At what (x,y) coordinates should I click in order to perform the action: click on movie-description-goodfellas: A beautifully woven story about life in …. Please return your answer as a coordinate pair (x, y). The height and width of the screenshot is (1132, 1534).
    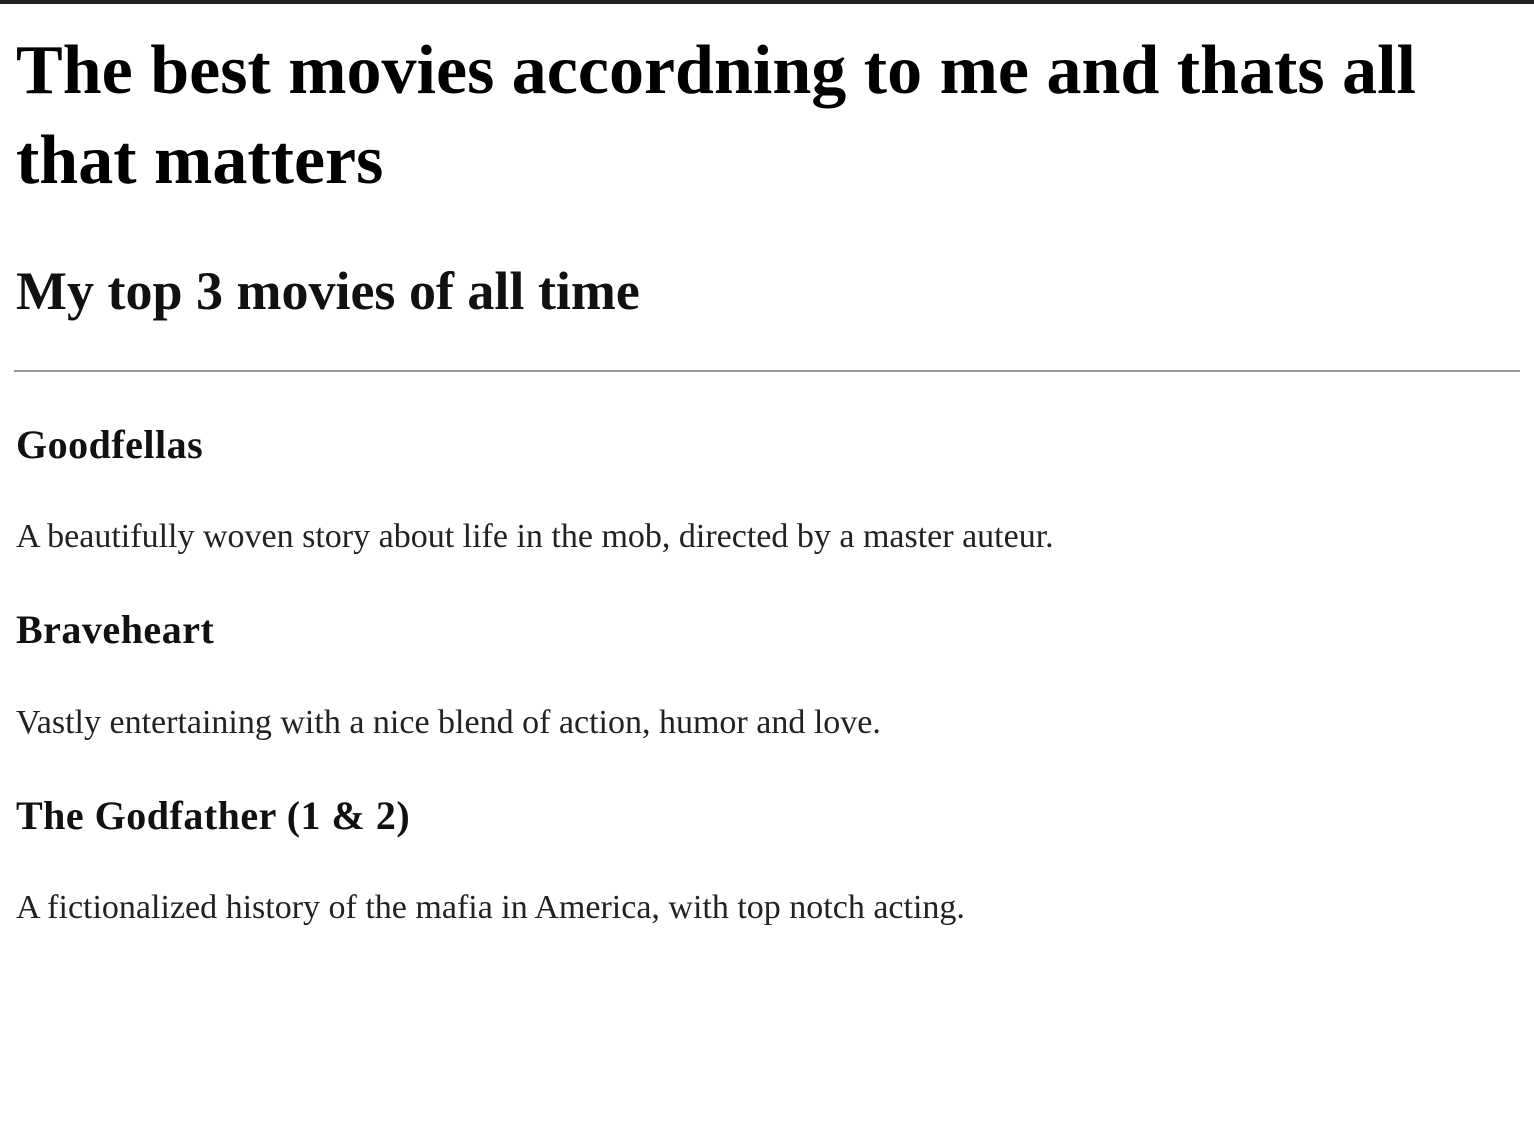
    Looking at the image, I should click on (535, 536).